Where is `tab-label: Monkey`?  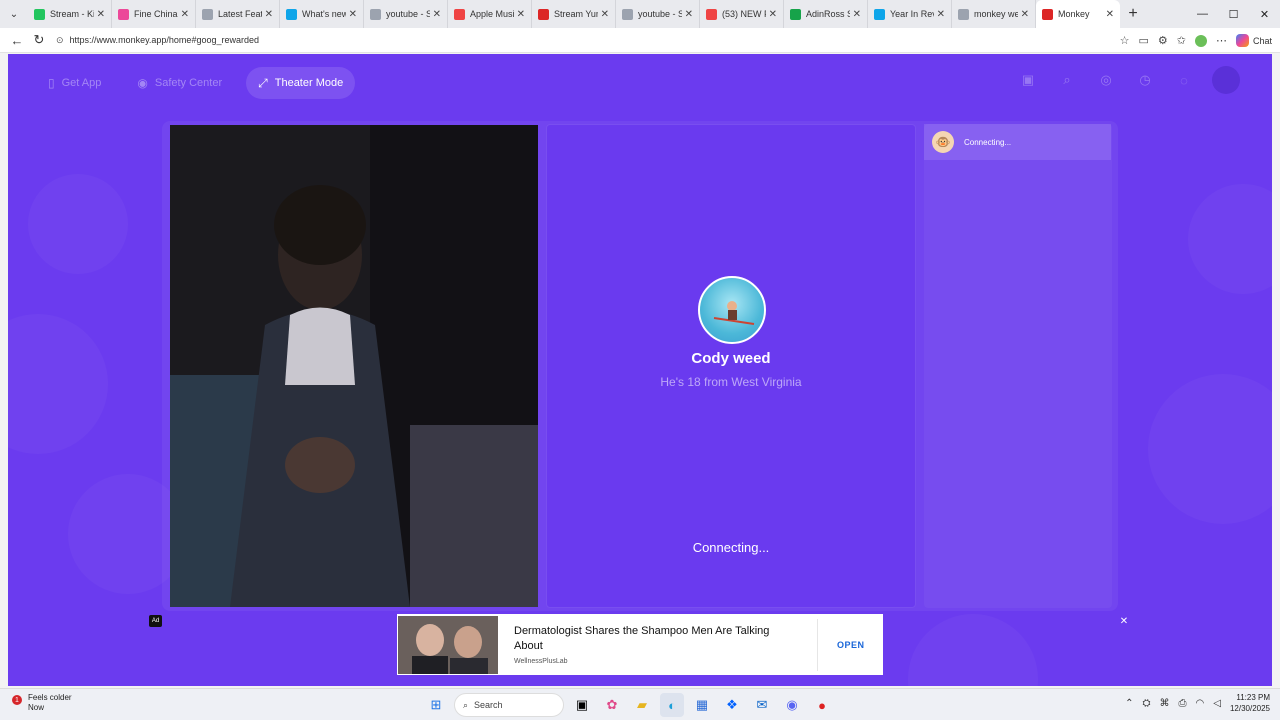
tab-label: Monkey is located at coordinates (1074, 14).